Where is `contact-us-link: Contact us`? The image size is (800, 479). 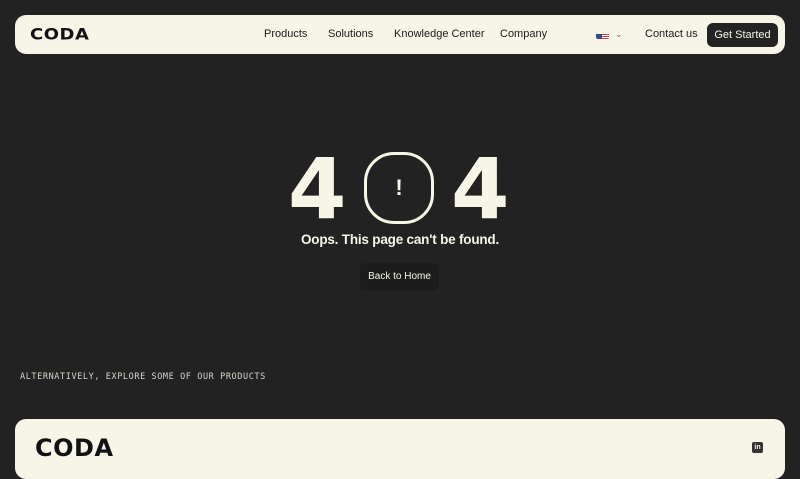 contact-us-link: Contact us is located at coordinates (671, 34).